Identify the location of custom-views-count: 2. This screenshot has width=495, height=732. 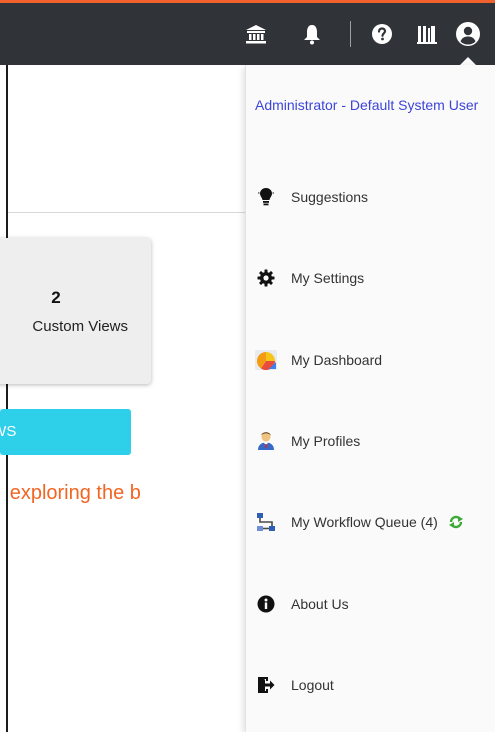
(56, 297).